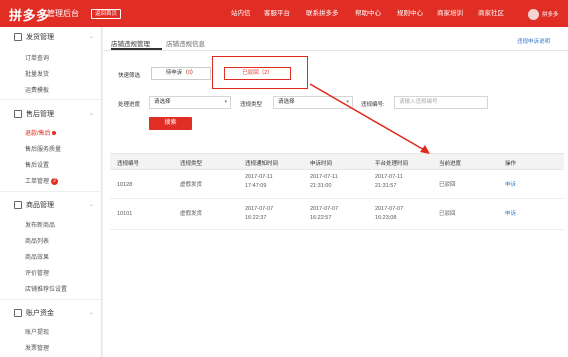 The image size is (568, 357). What do you see at coordinates (533, 14) in the screenshot?
I see `avatar` at bounding box center [533, 14].